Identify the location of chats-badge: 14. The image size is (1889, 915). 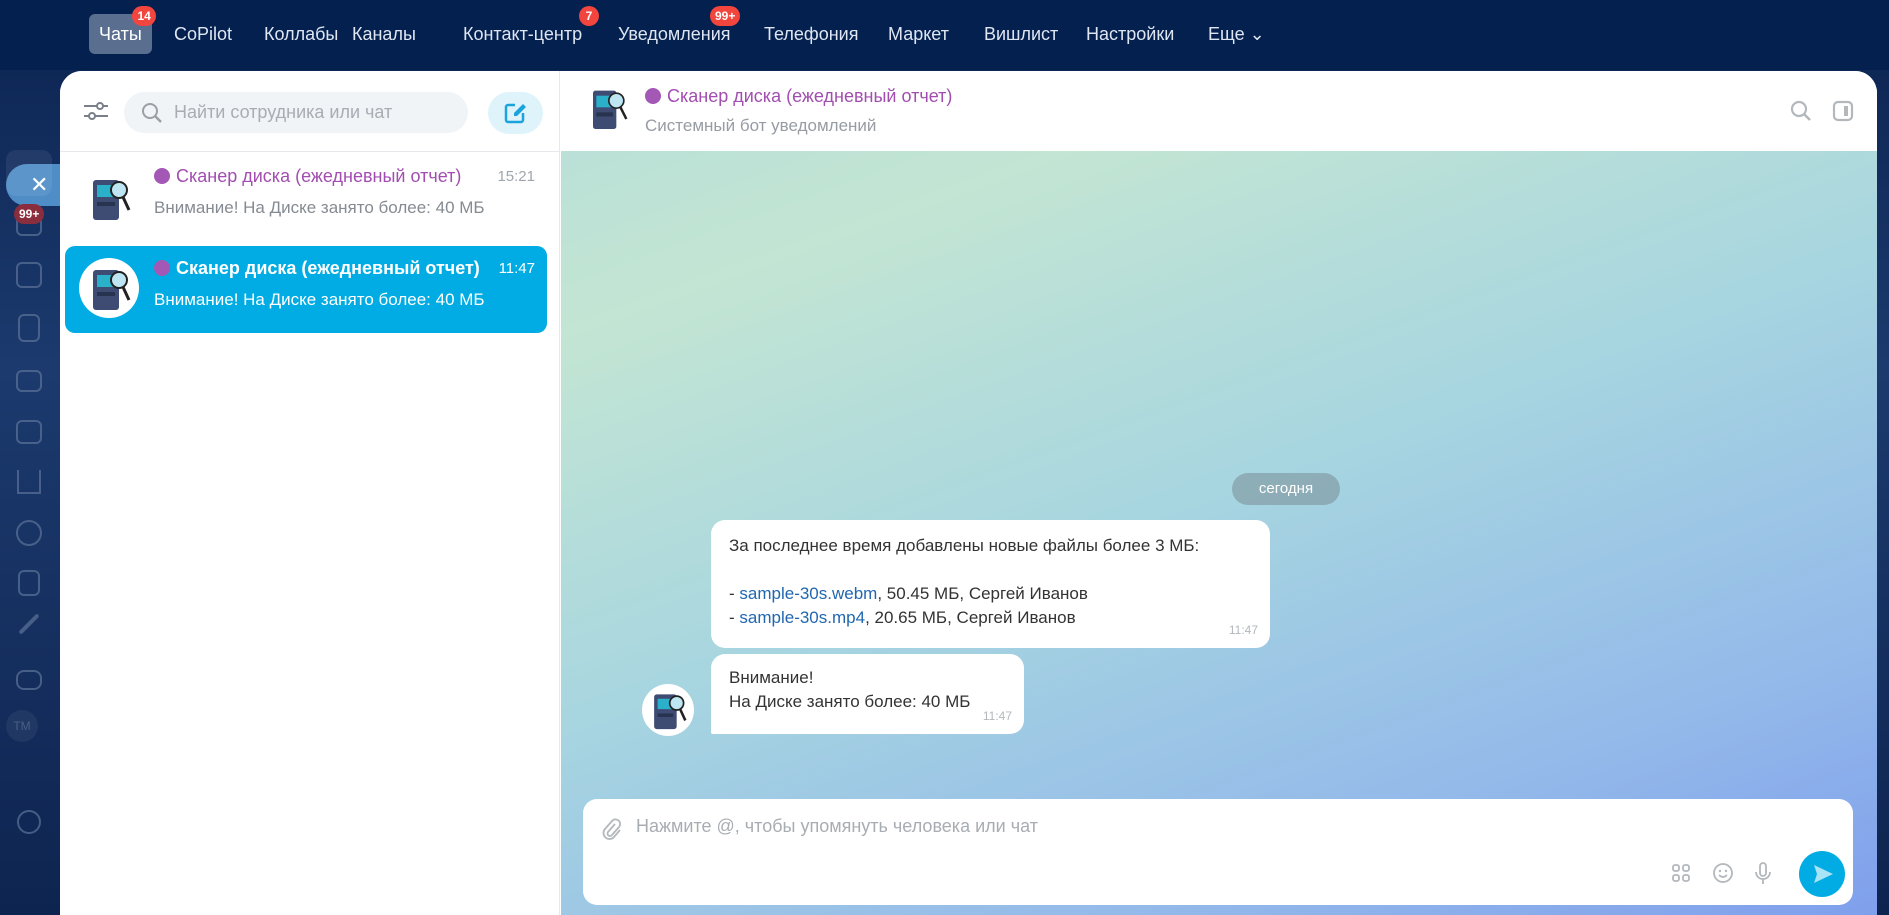
(144, 16).